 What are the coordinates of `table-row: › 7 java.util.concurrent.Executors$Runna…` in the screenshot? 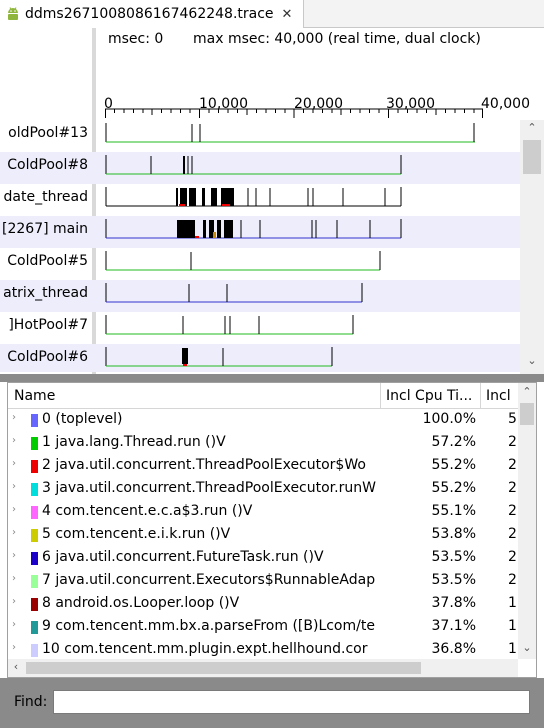 It's located at (263, 581).